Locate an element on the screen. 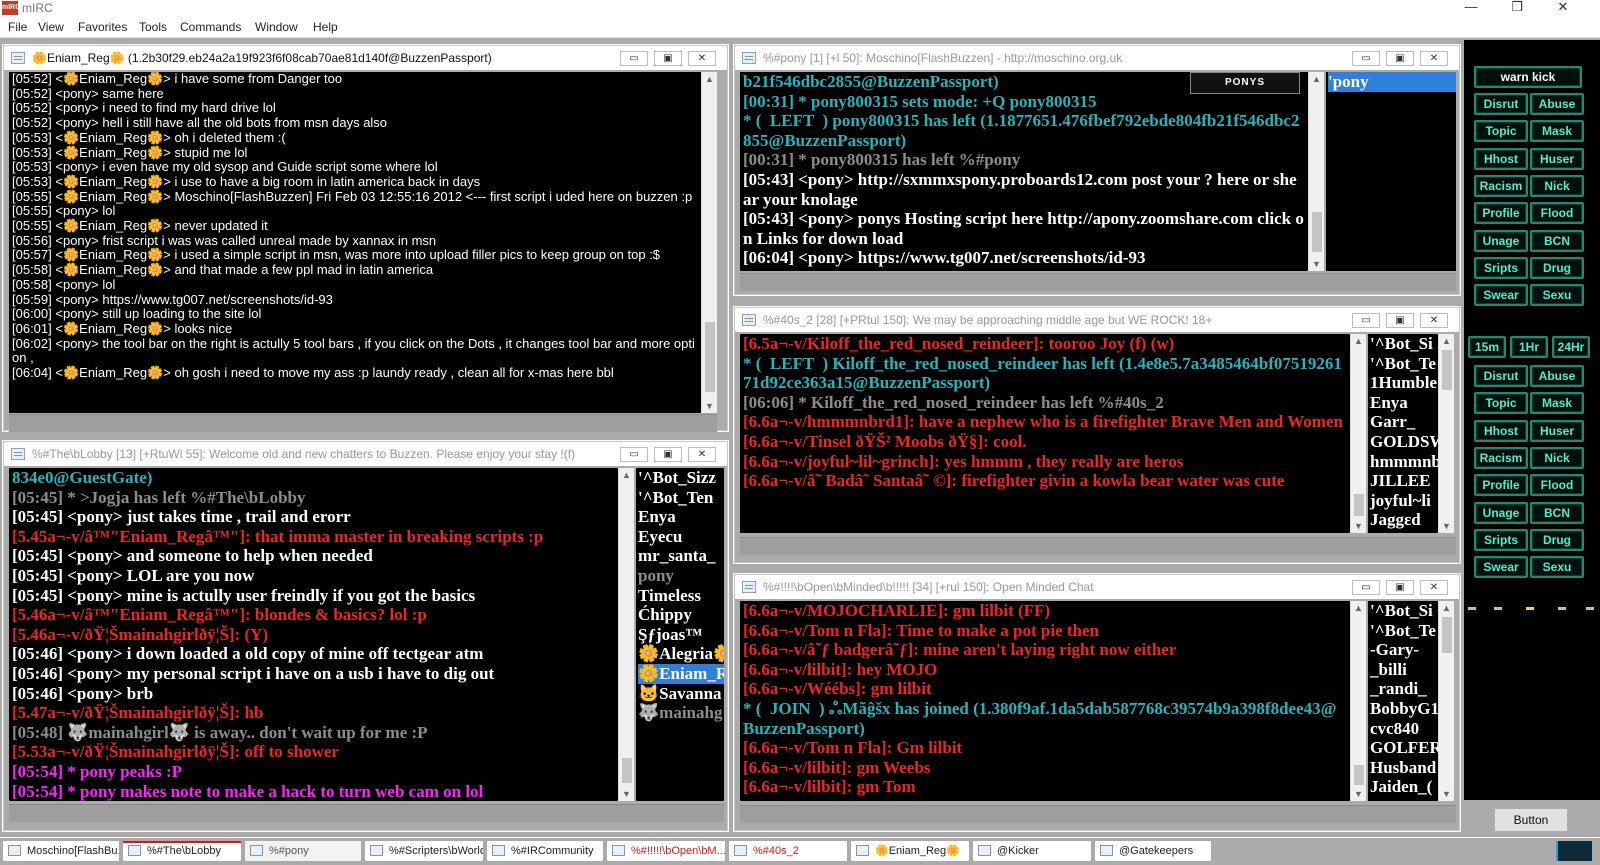 This screenshot has width=1600, height=865. menu-commands: Commands is located at coordinates (210, 27).